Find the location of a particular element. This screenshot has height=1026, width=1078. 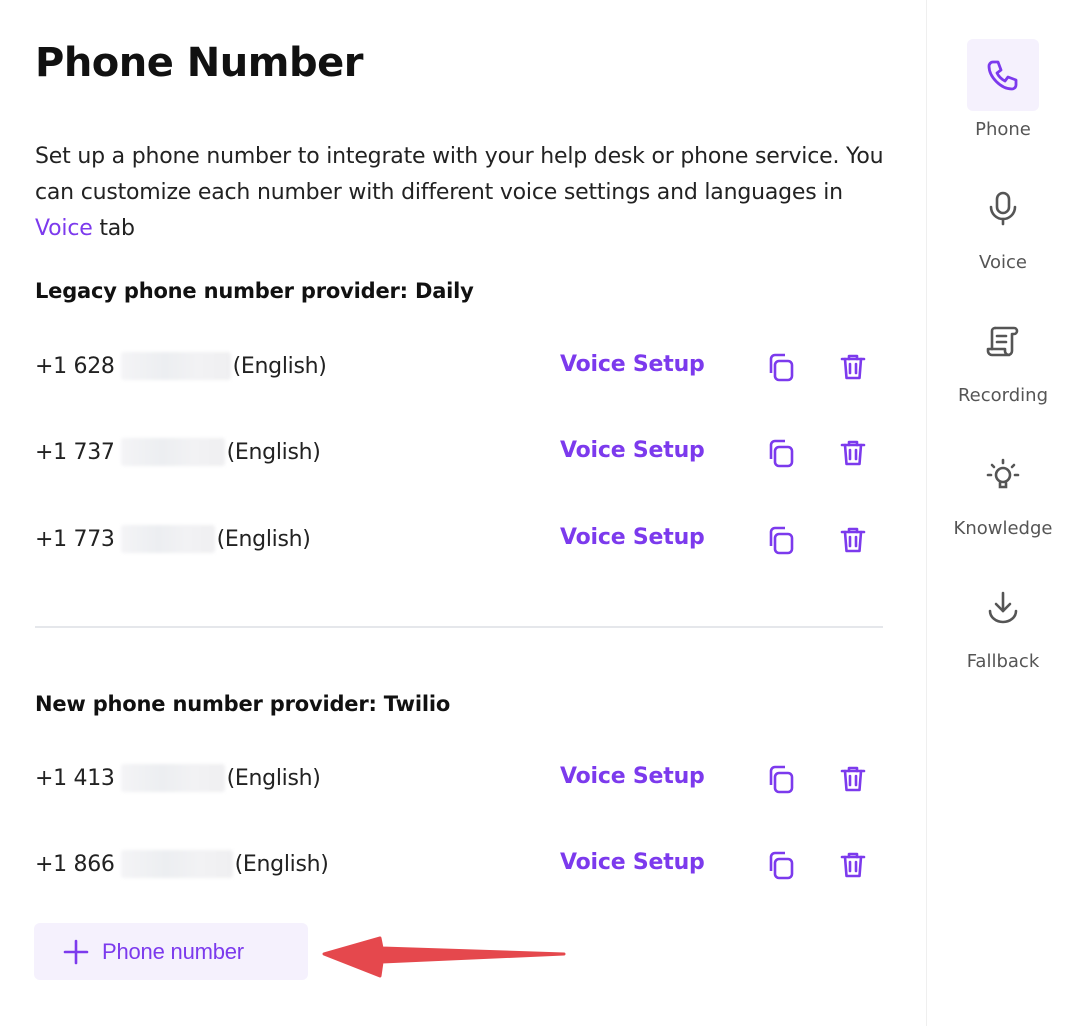

add-phone-number-label: Phone number is located at coordinates (173, 951).